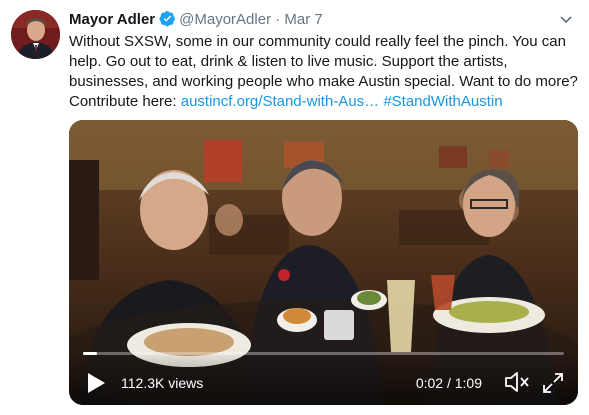 The image size is (589, 415). I want to click on chevron-down-icon, so click(566, 19).